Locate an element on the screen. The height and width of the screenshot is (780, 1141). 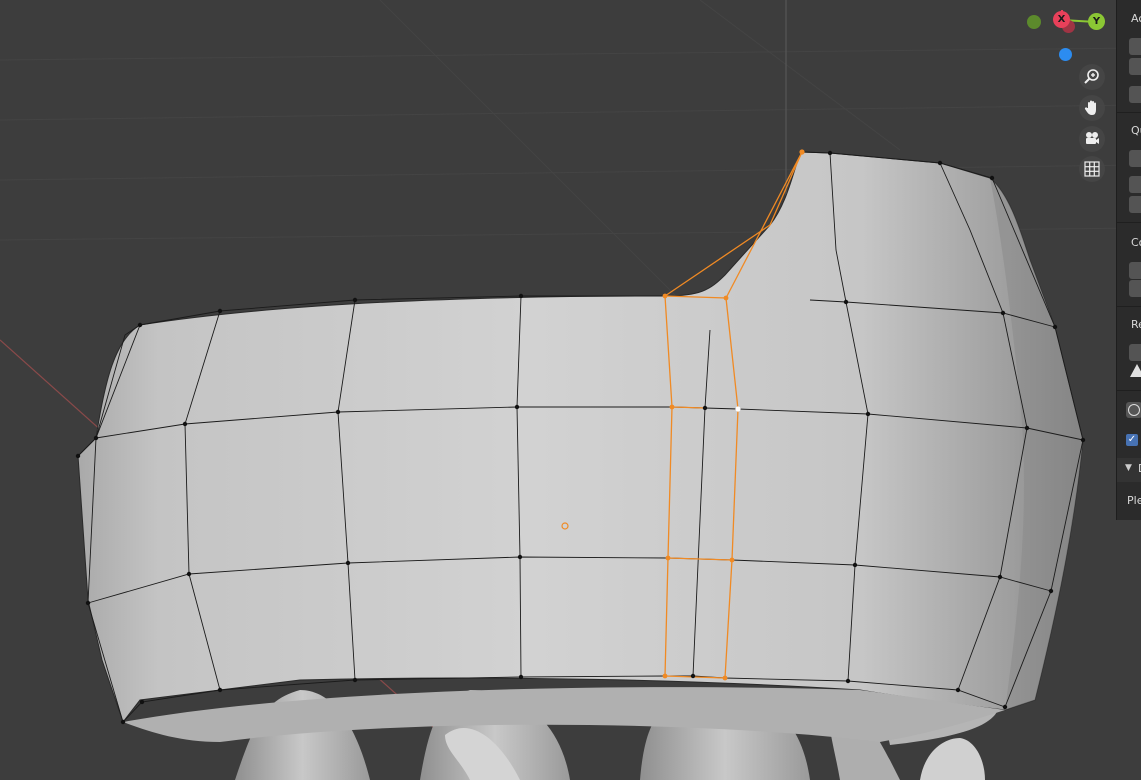
navigation-gizmo: X Y is located at coordinates (1067, 35).